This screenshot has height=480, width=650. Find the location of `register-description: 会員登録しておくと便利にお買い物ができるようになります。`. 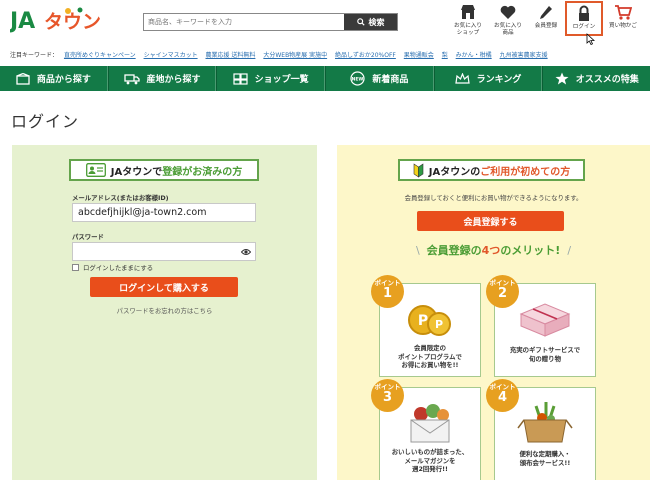

register-description: 会員登録しておくと便利にお買い物ができるようになります。 is located at coordinates (493, 198).